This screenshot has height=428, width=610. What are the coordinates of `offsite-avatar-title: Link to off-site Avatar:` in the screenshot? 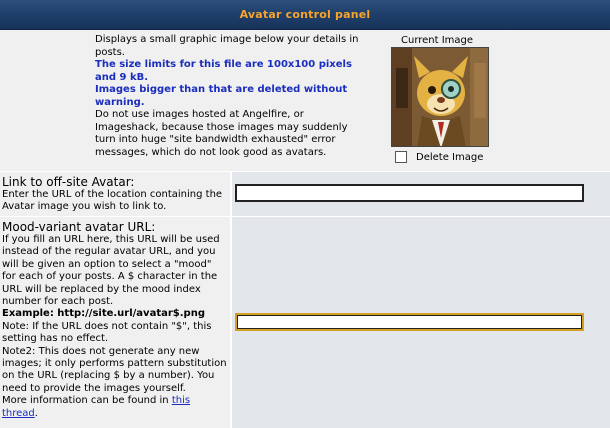 It's located at (68, 182).